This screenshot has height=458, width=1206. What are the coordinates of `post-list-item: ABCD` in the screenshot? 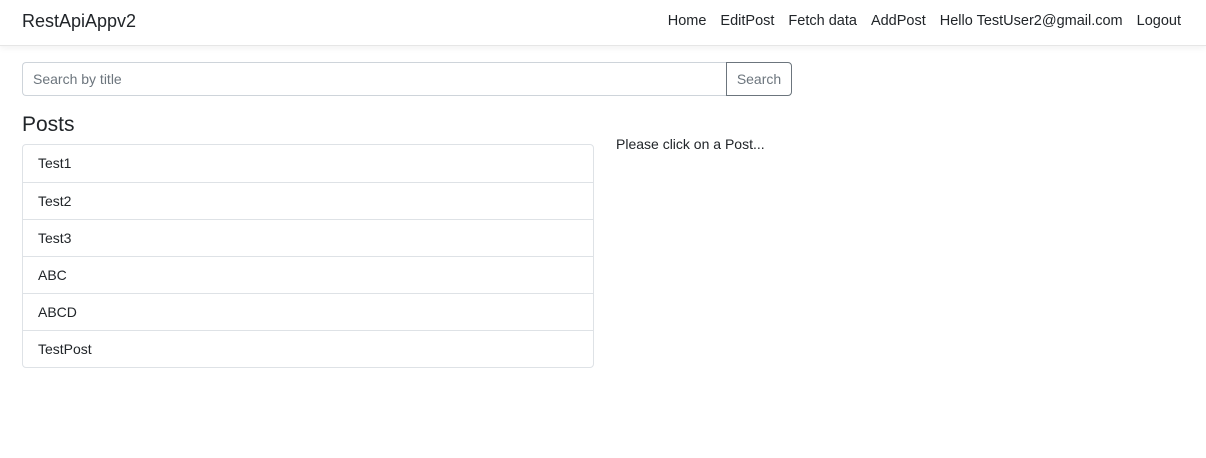 It's located at (308, 311).